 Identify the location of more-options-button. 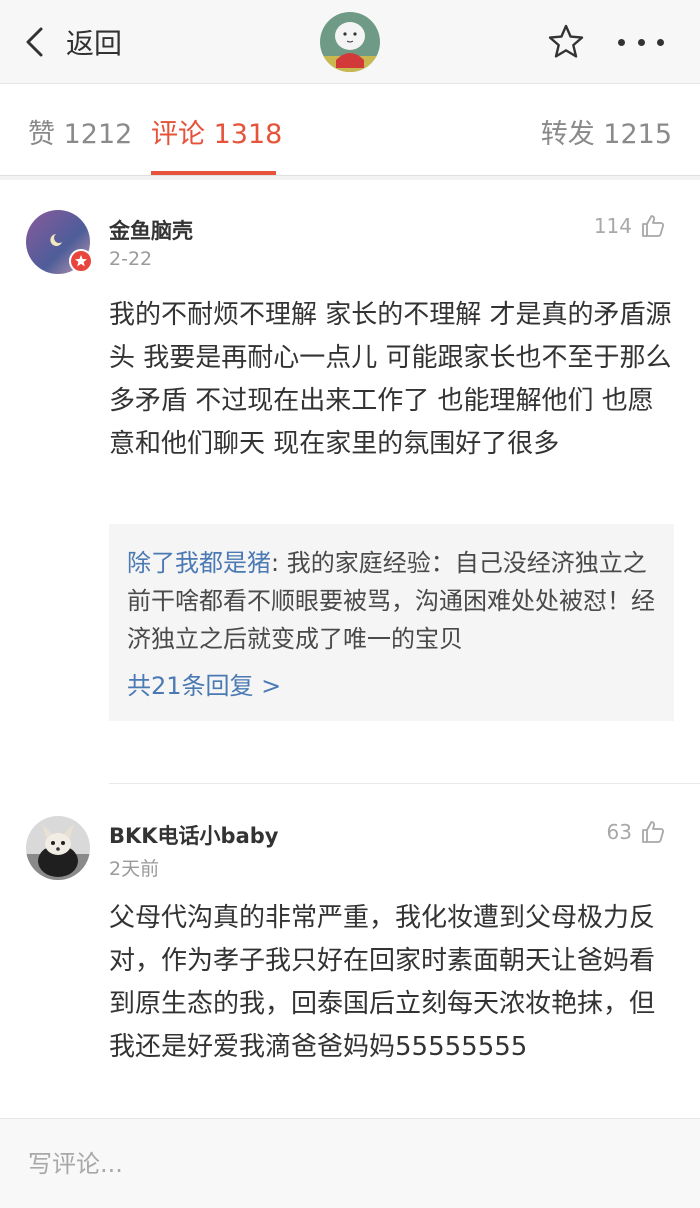
(641, 42).